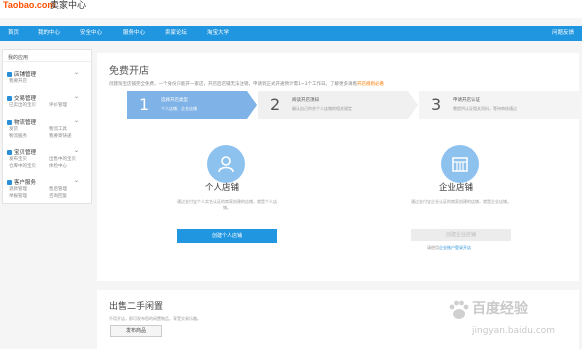  Describe the element at coordinates (466, 100) in the screenshot. I see `step-title: 申请开店认证` at that location.